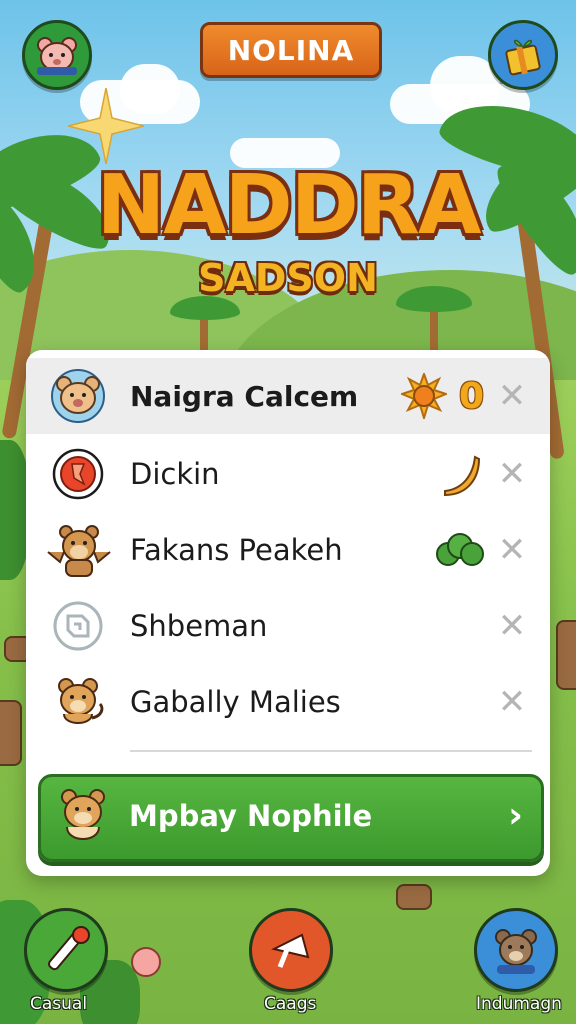 The width and height of the screenshot is (576, 1024). What do you see at coordinates (288, 626) in the screenshot?
I see `list-item: Shbeman ✕` at bounding box center [288, 626].